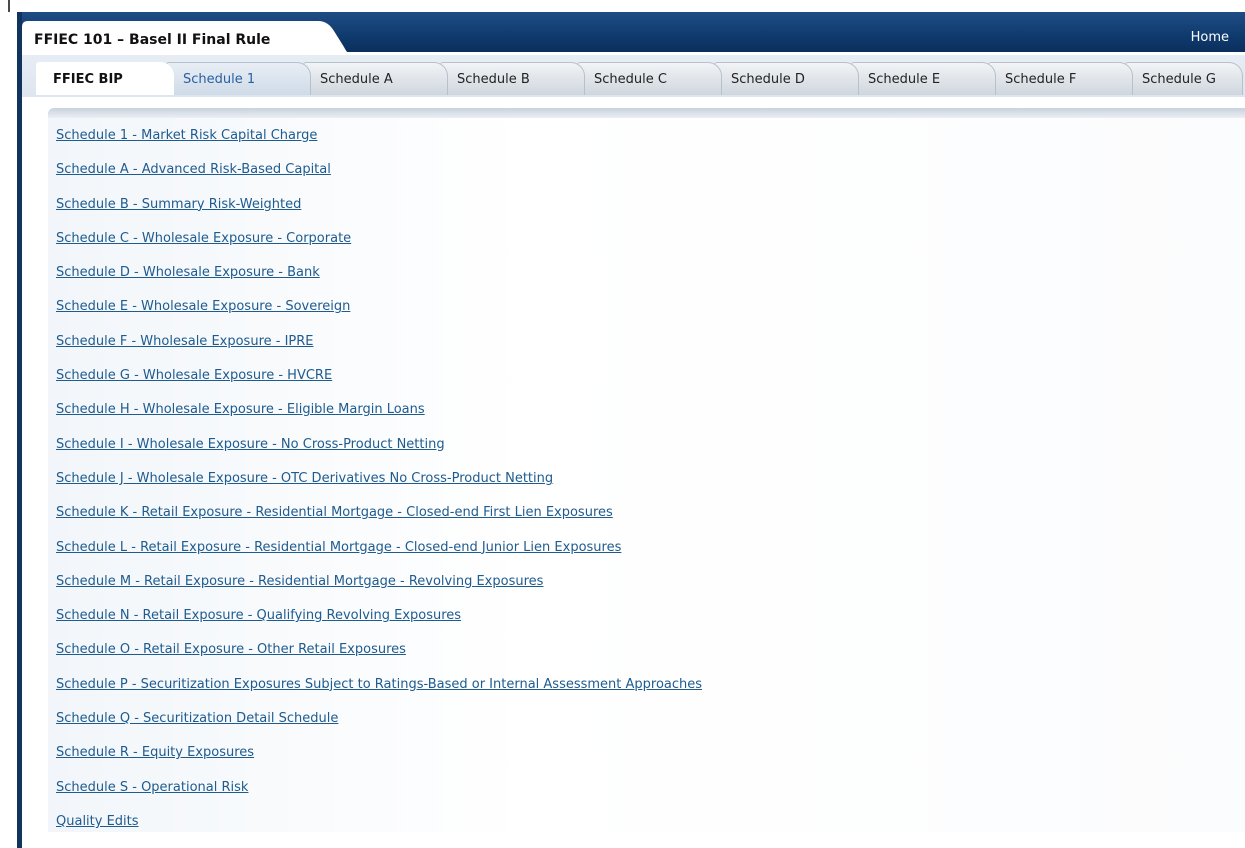 This screenshot has height=848, width=1245. Describe the element at coordinates (219, 79) in the screenshot. I see `tab-label: Schedule 1` at that location.